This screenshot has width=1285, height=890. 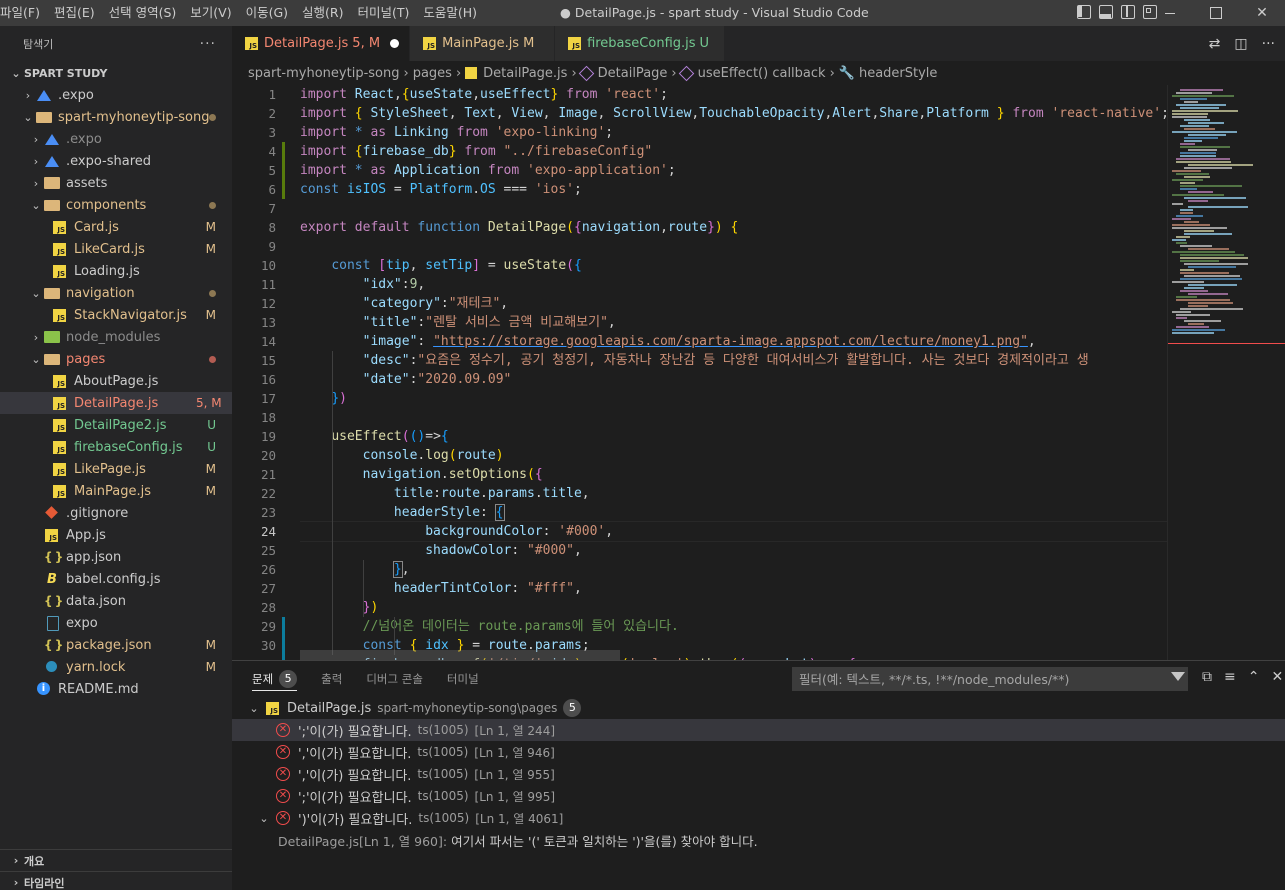 What do you see at coordinates (1216, 13) in the screenshot?
I see `maximize-button` at bounding box center [1216, 13].